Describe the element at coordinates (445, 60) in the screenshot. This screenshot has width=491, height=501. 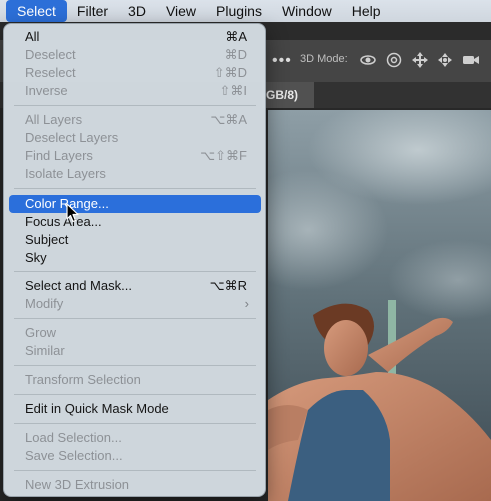
I see `slide-icon` at that location.